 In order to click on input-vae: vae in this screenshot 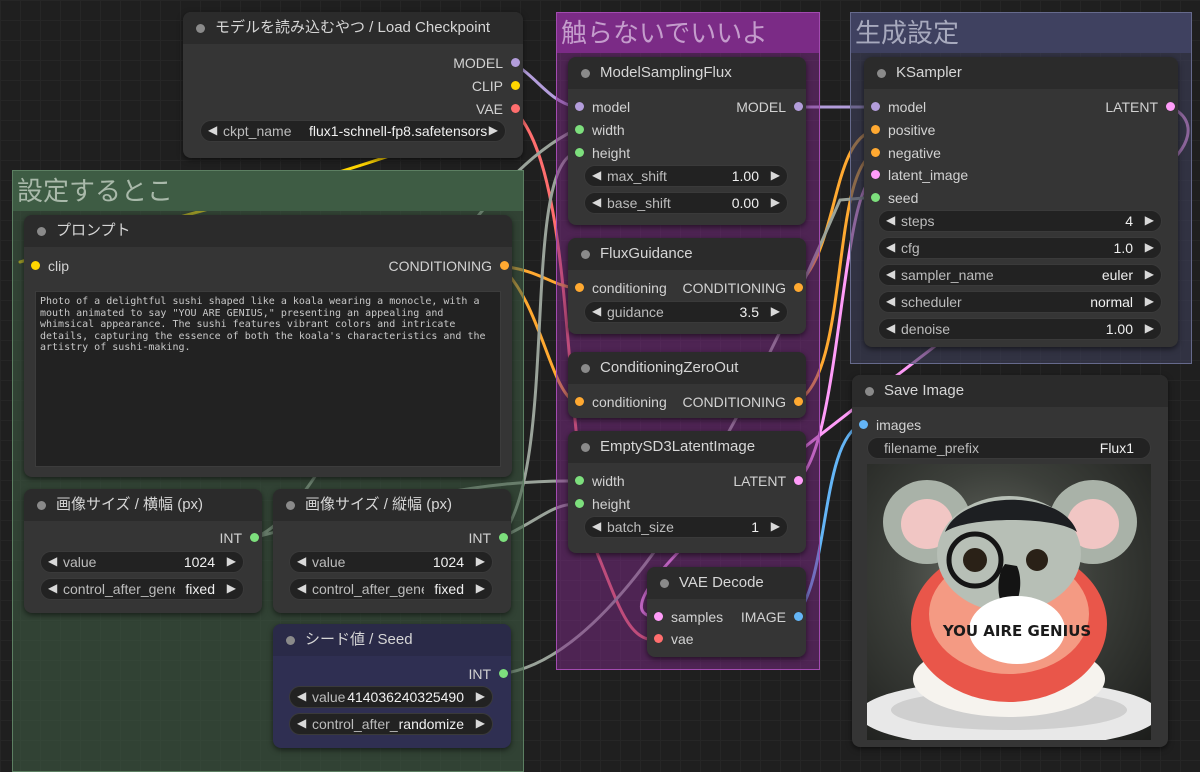, I will do `click(672, 639)`.